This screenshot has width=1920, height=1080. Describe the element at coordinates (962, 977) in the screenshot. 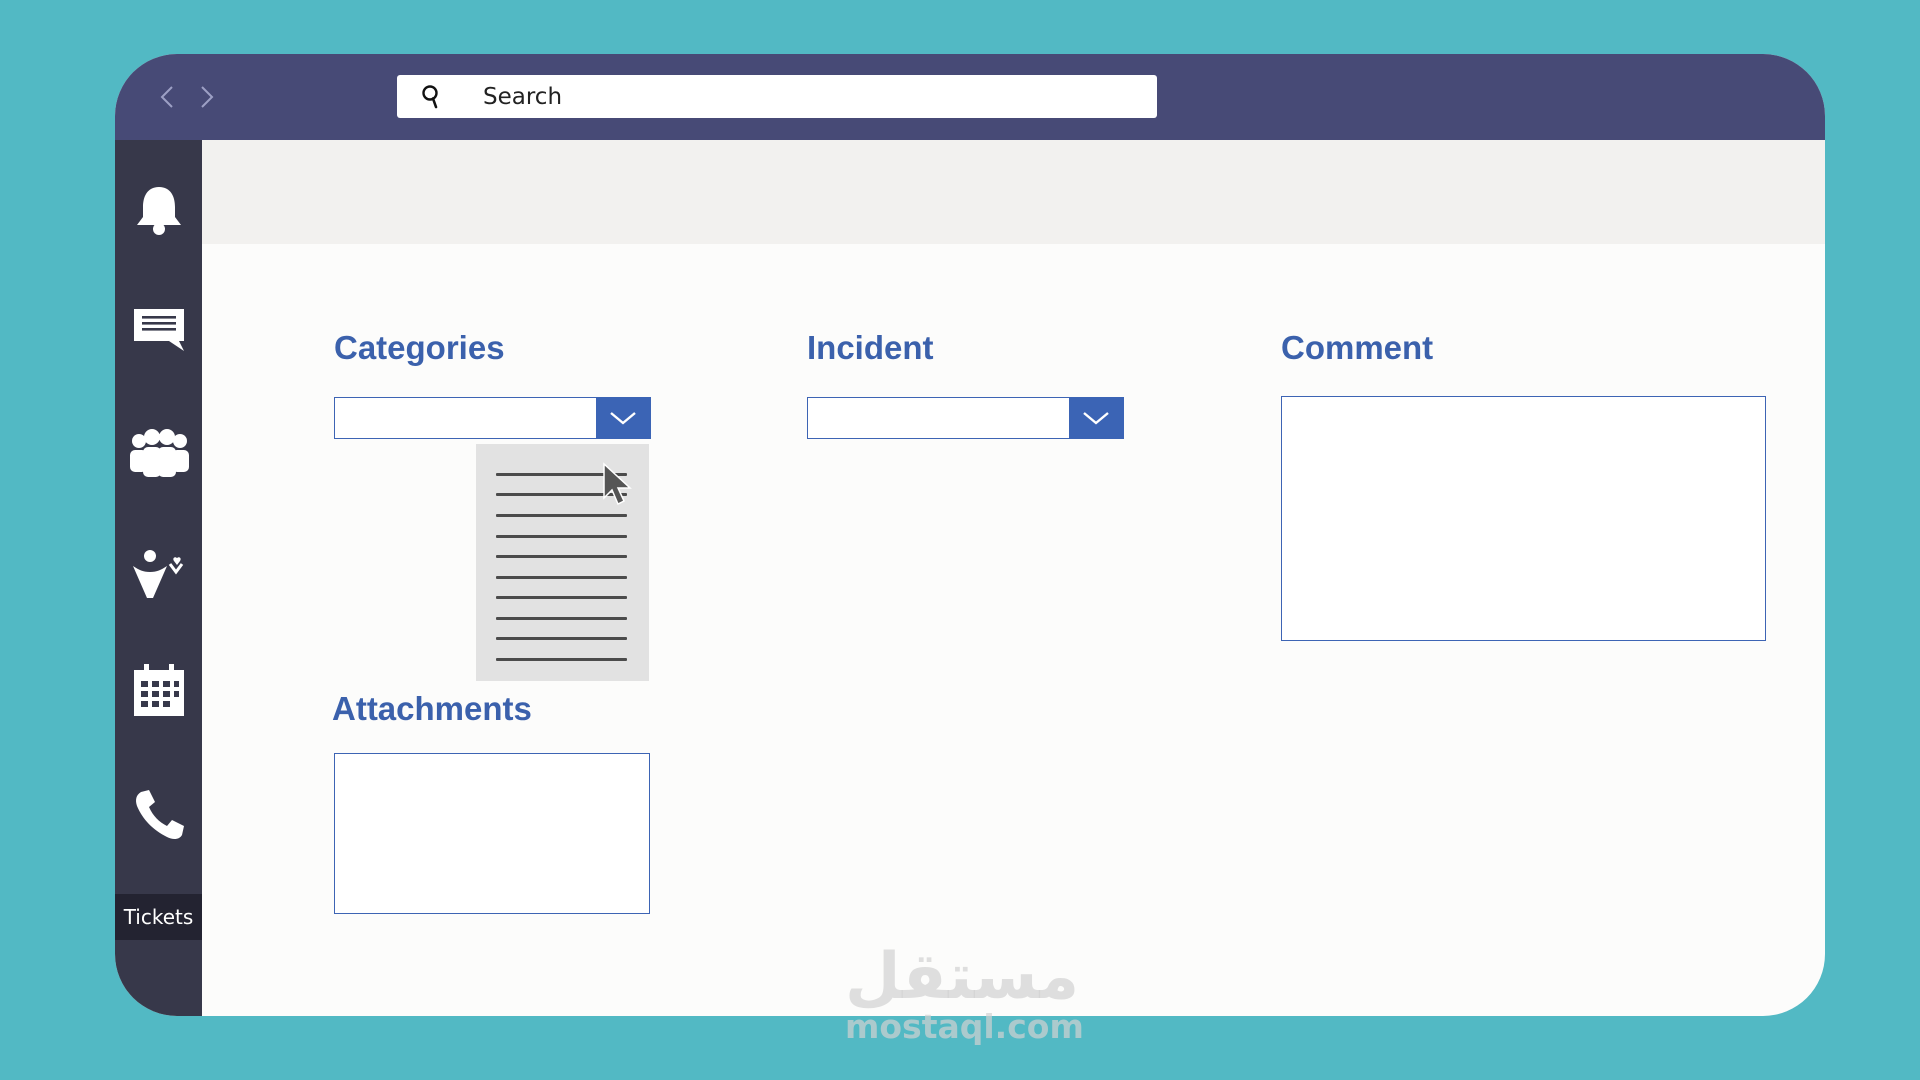

I see `watermark-logo: مستقل` at that location.